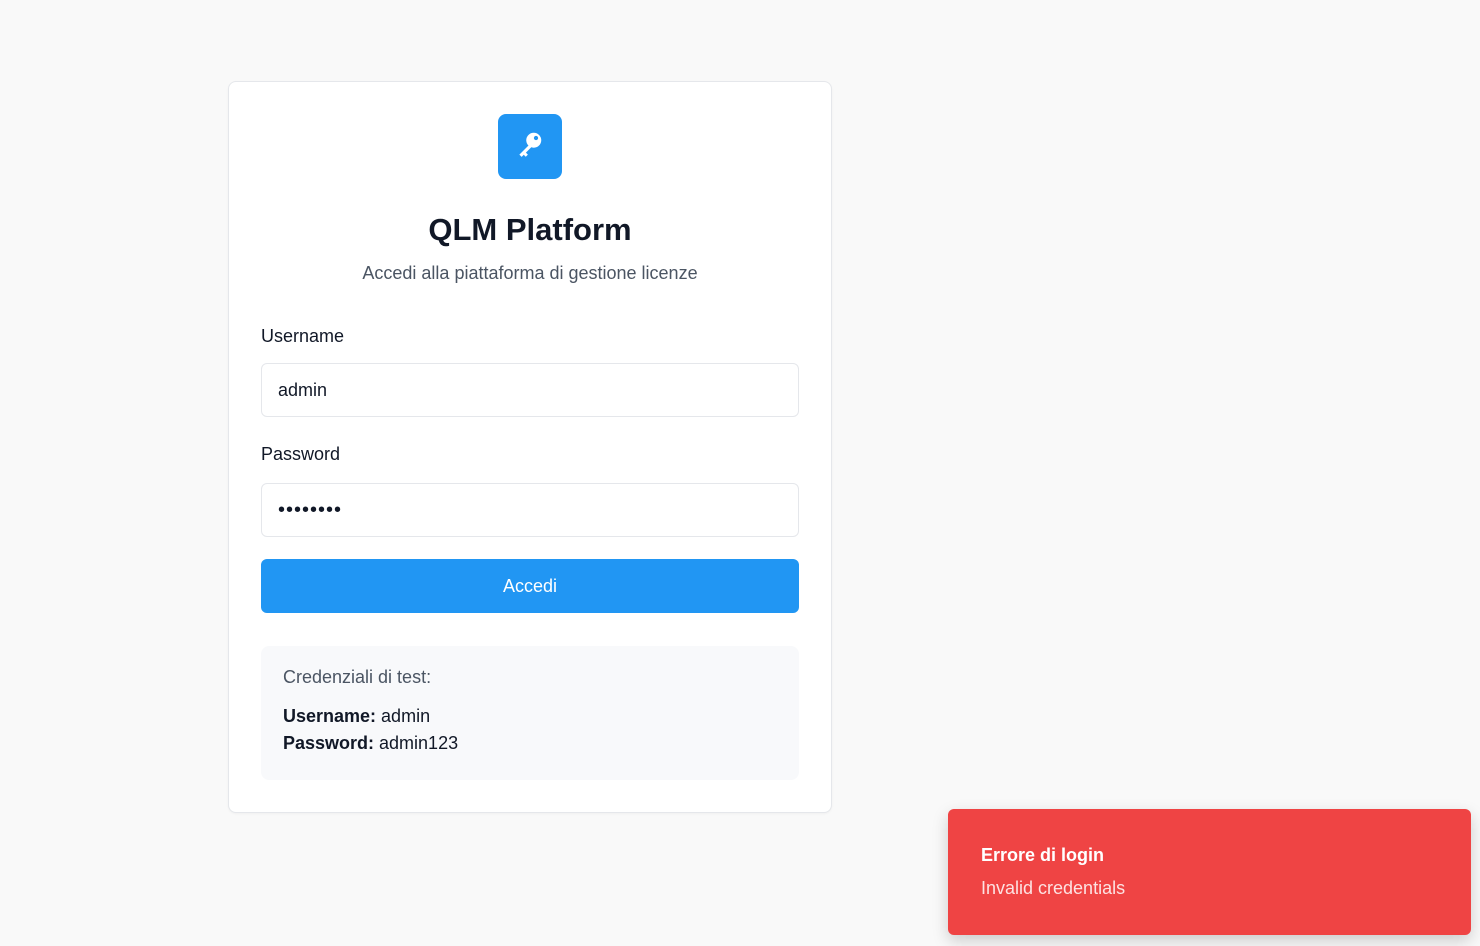 The height and width of the screenshot is (946, 1480). Describe the element at coordinates (1209, 872) in the screenshot. I see `error-toast: Errore di login Invalid credentials` at that location.